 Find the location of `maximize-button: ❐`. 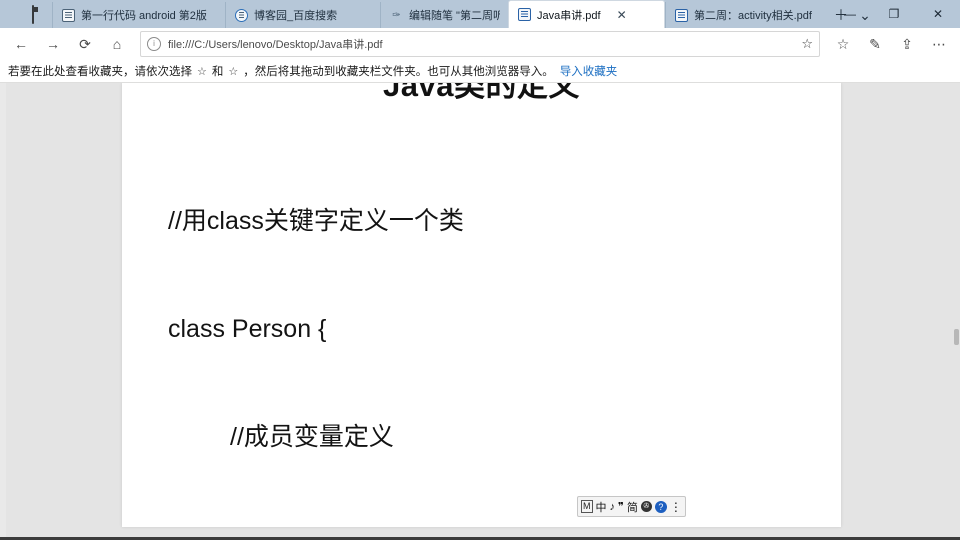

maximize-button: ❐ is located at coordinates (894, 14).